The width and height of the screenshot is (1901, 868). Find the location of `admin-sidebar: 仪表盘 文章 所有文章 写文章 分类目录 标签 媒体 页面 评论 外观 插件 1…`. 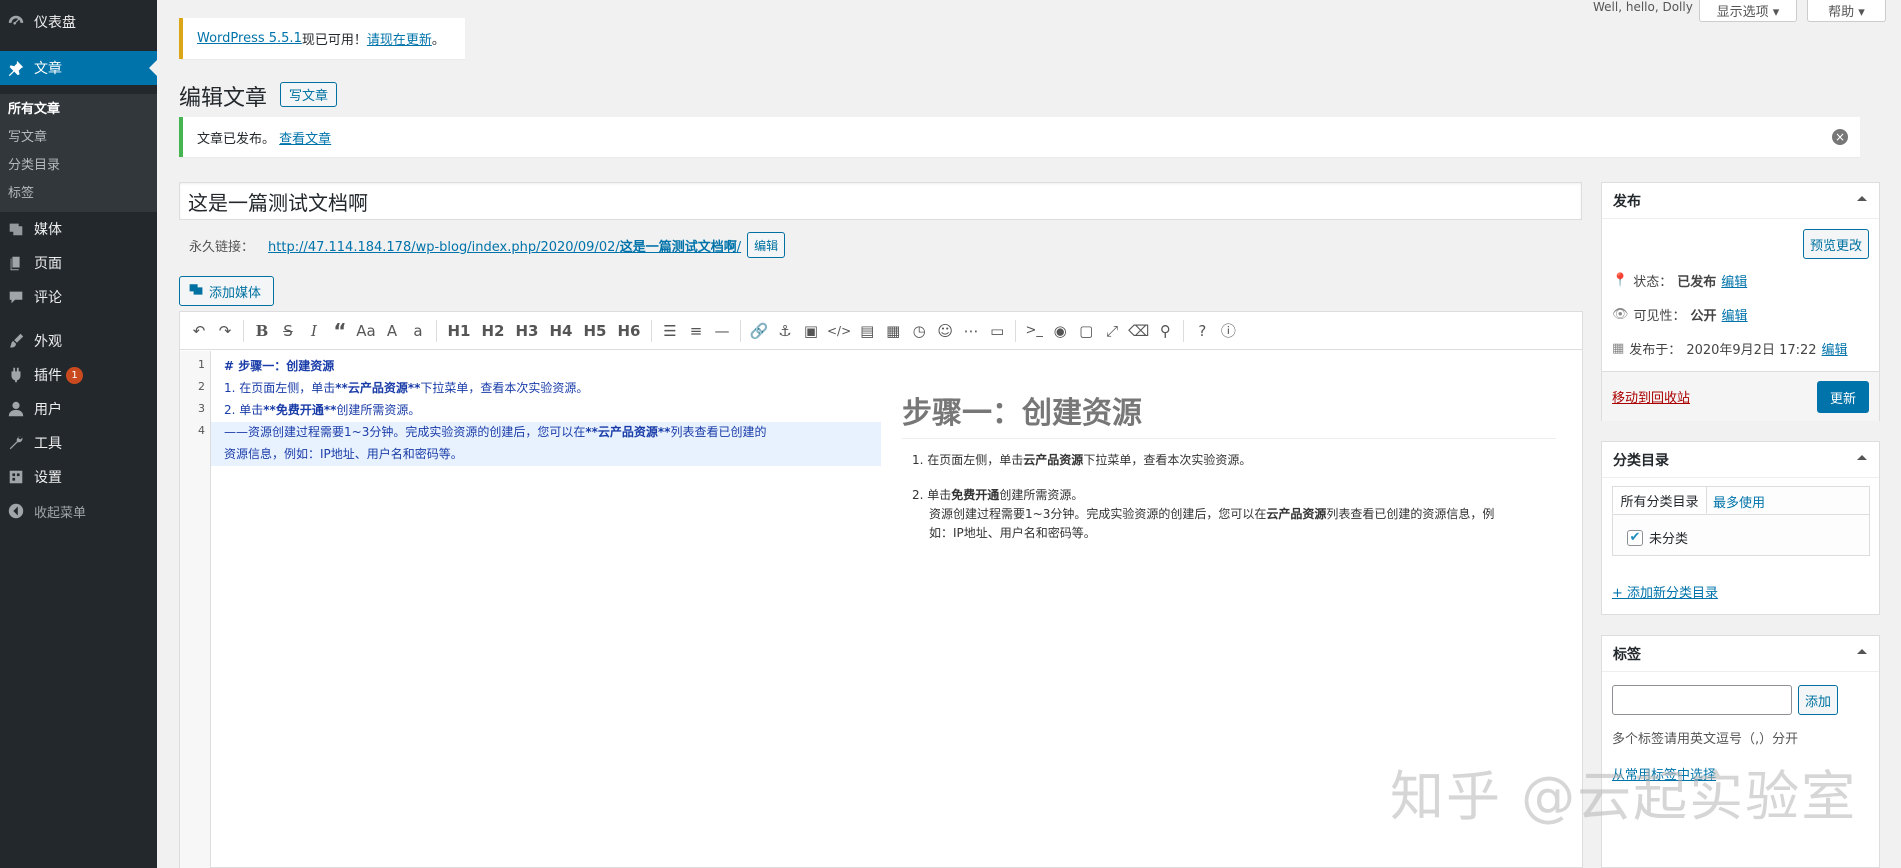

admin-sidebar: 仪表盘 文章 所有文章 写文章 分类目录 标签 媒体 页面 评论 外观 插件 1… is located at coordinates (78, 434).